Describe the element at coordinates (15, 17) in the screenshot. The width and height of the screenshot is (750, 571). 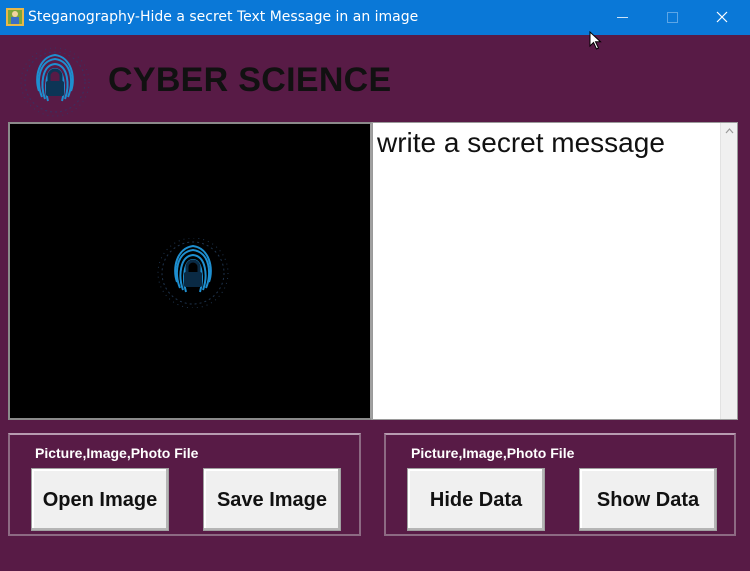
I see `app-icon` at that location.